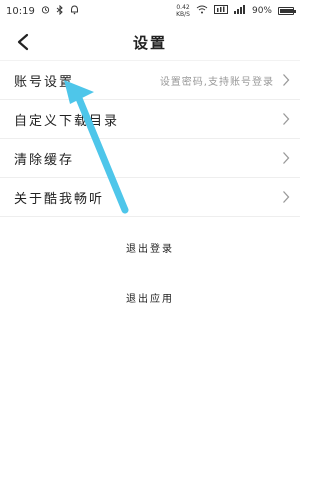  I want to click on page-title: 设置, so click(149, 42).